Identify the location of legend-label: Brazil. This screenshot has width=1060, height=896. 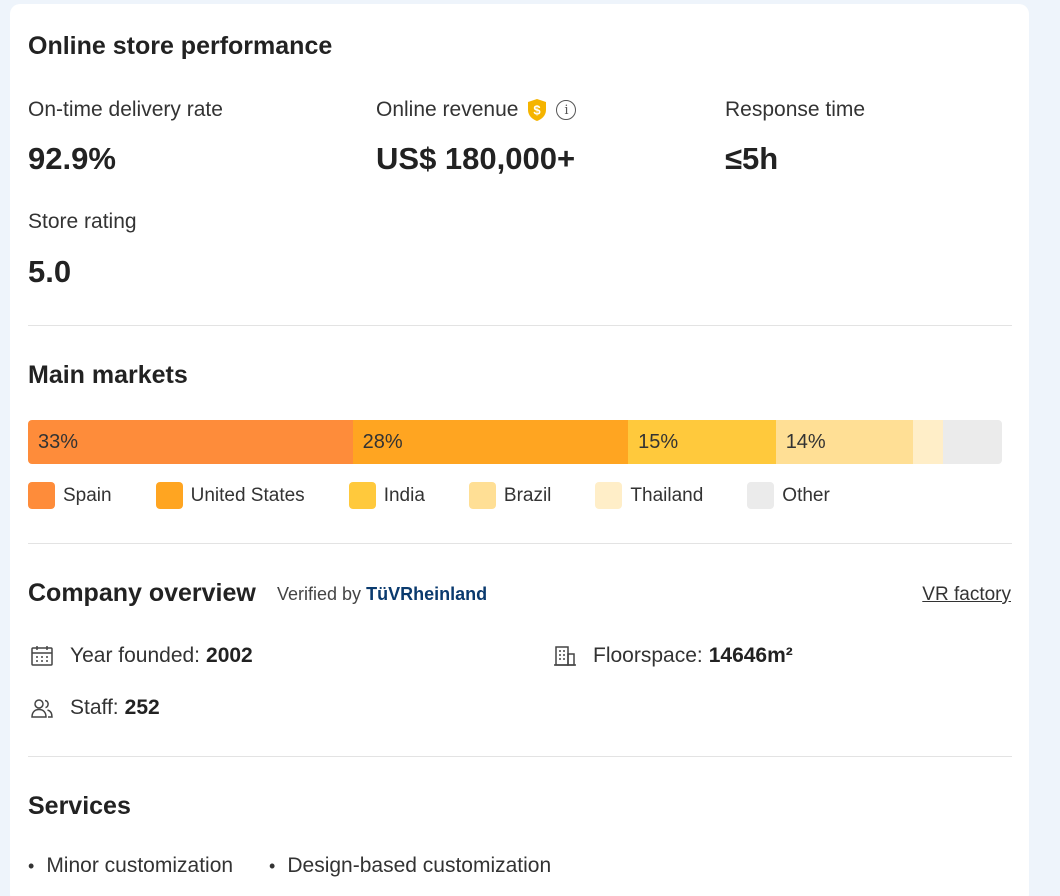
(527, 495).